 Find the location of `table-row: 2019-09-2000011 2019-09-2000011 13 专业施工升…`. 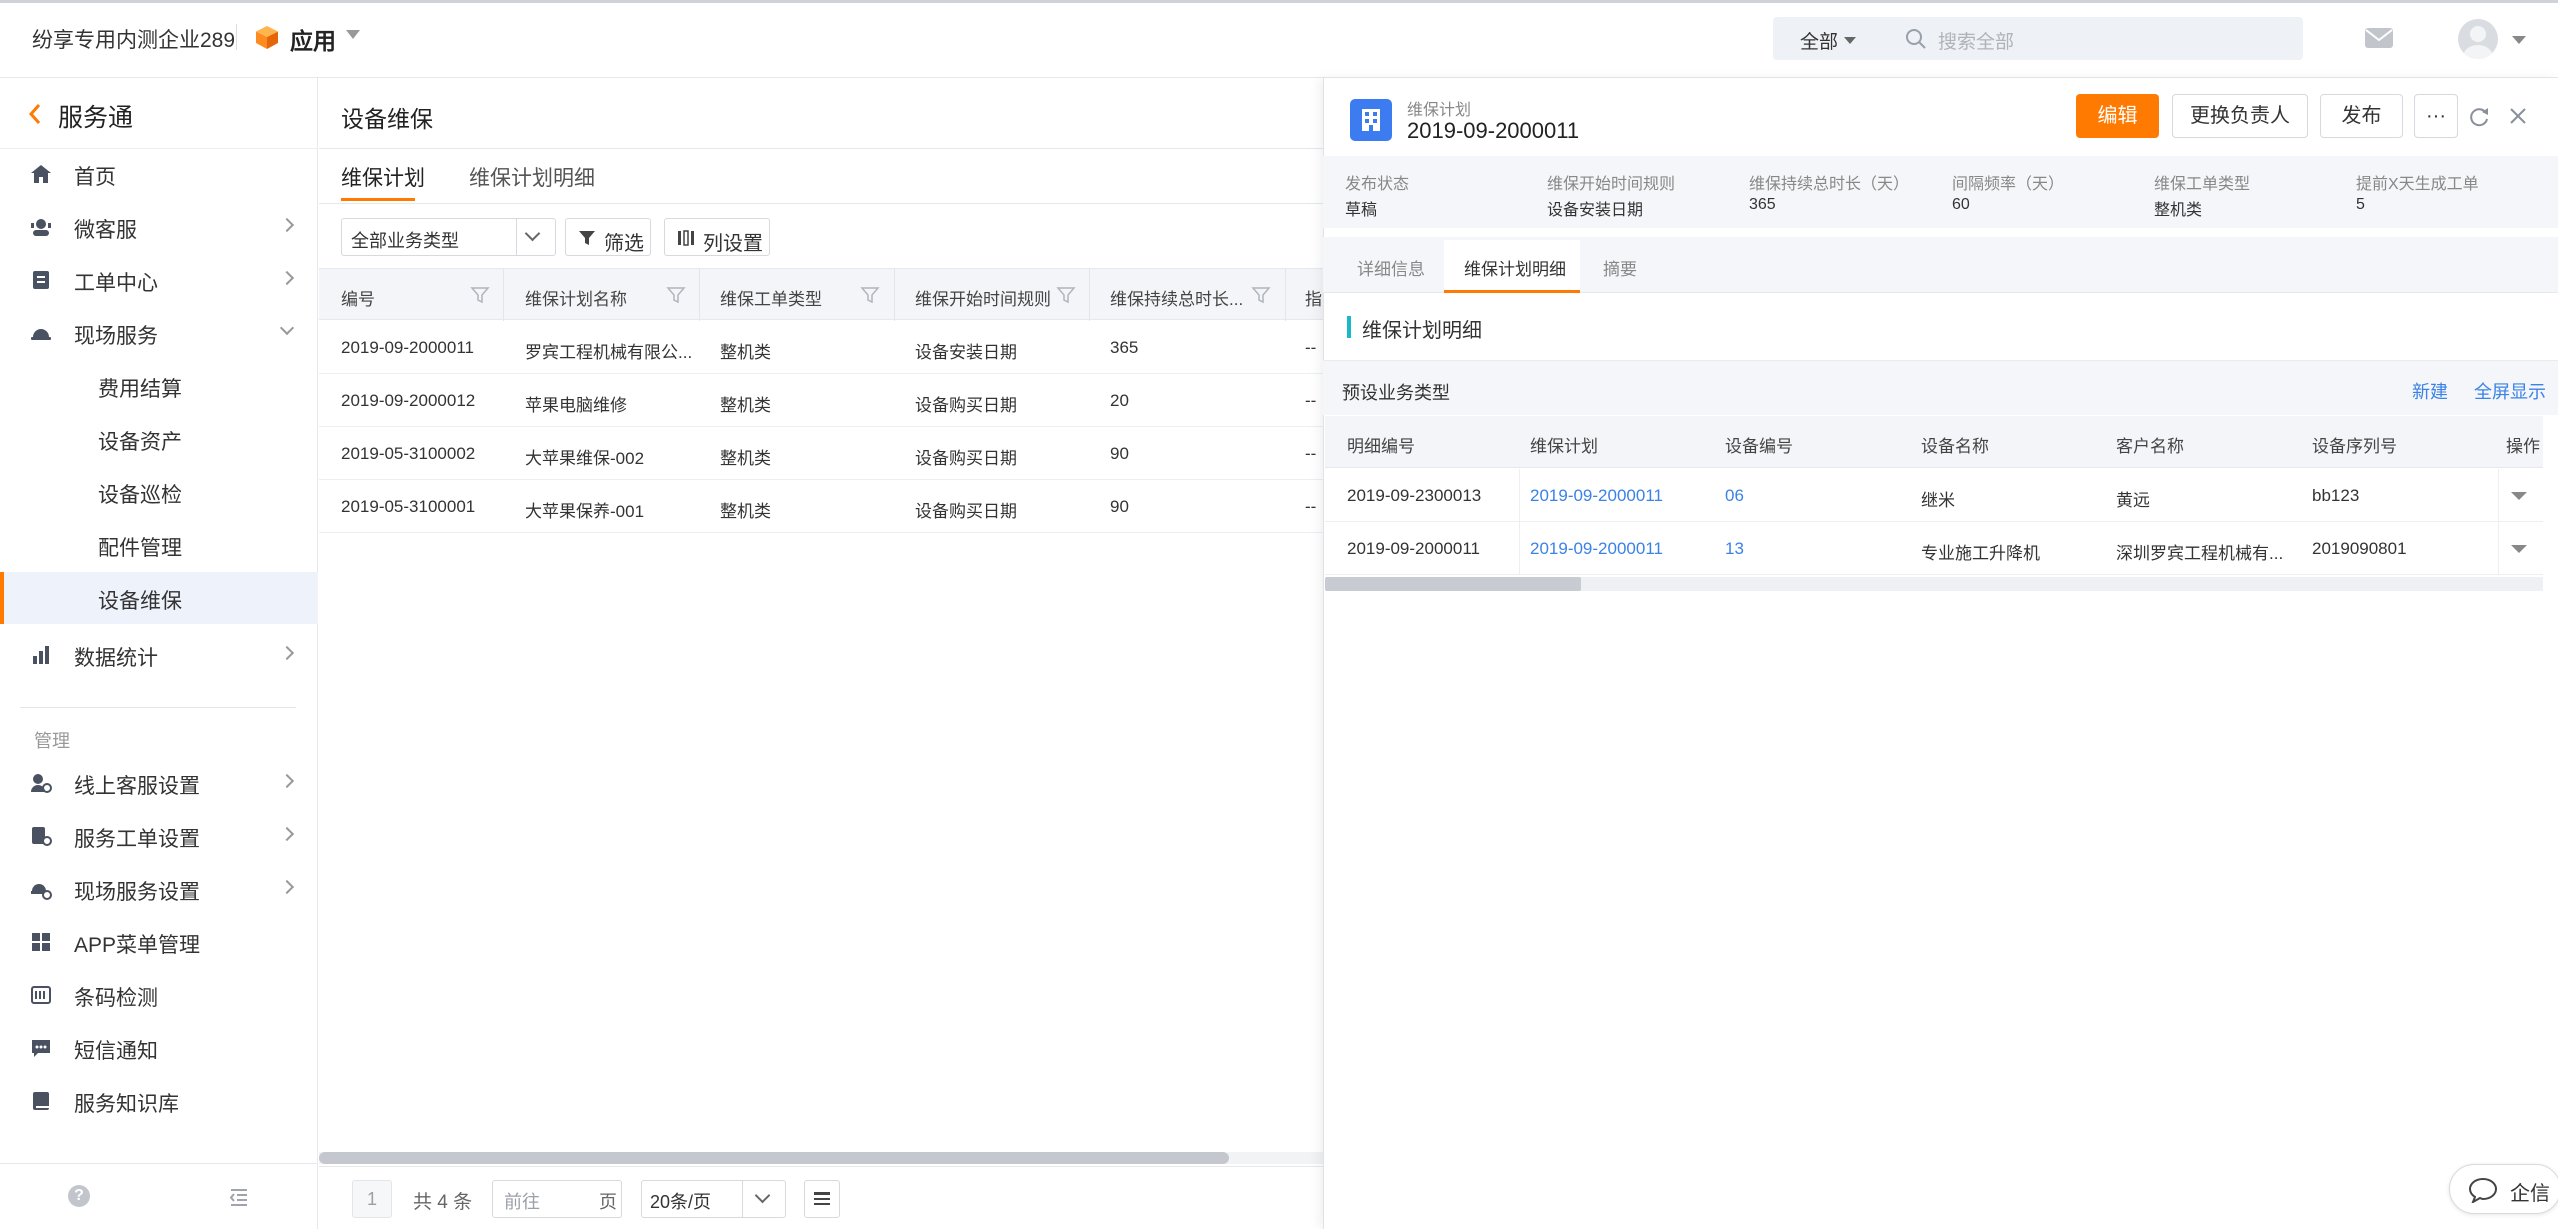

table-row: 2019-09-2000011 2019-09-2000011 13 专业施工升… is located at coordinates (1934, 548).